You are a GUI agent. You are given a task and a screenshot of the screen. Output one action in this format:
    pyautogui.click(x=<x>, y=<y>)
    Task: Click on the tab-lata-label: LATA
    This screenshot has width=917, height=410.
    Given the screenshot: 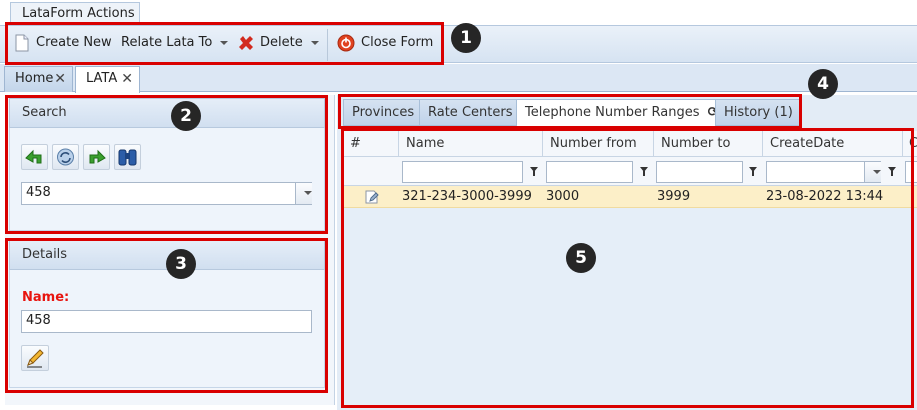 What is the action you would take?
    pyautogui.click(x=102, y=78)
    